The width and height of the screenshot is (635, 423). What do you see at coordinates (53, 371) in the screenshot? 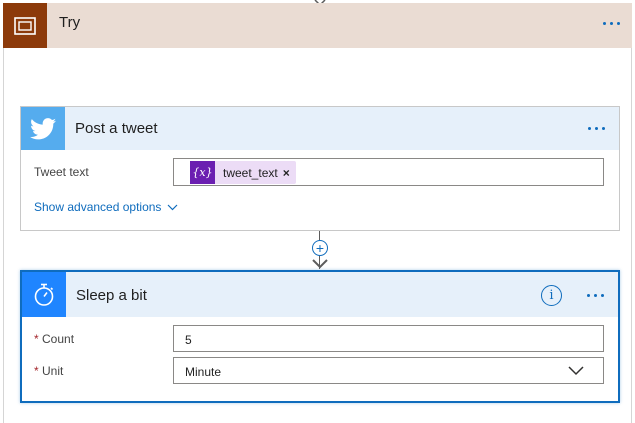
I see `unit-label-text: Unit` at bounding box center [53, 371].